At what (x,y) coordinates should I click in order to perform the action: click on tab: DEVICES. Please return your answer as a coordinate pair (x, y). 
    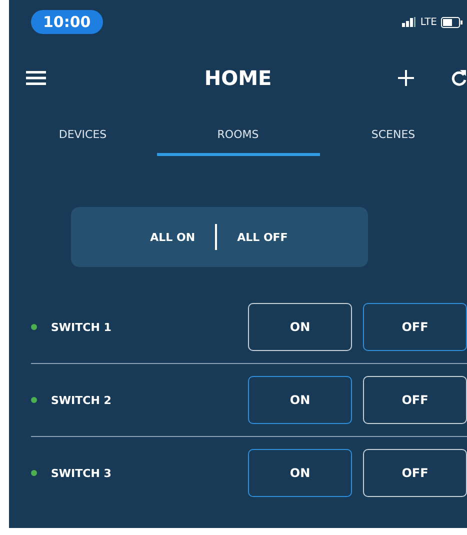
    Looking at the image, I should click on (82, 136).